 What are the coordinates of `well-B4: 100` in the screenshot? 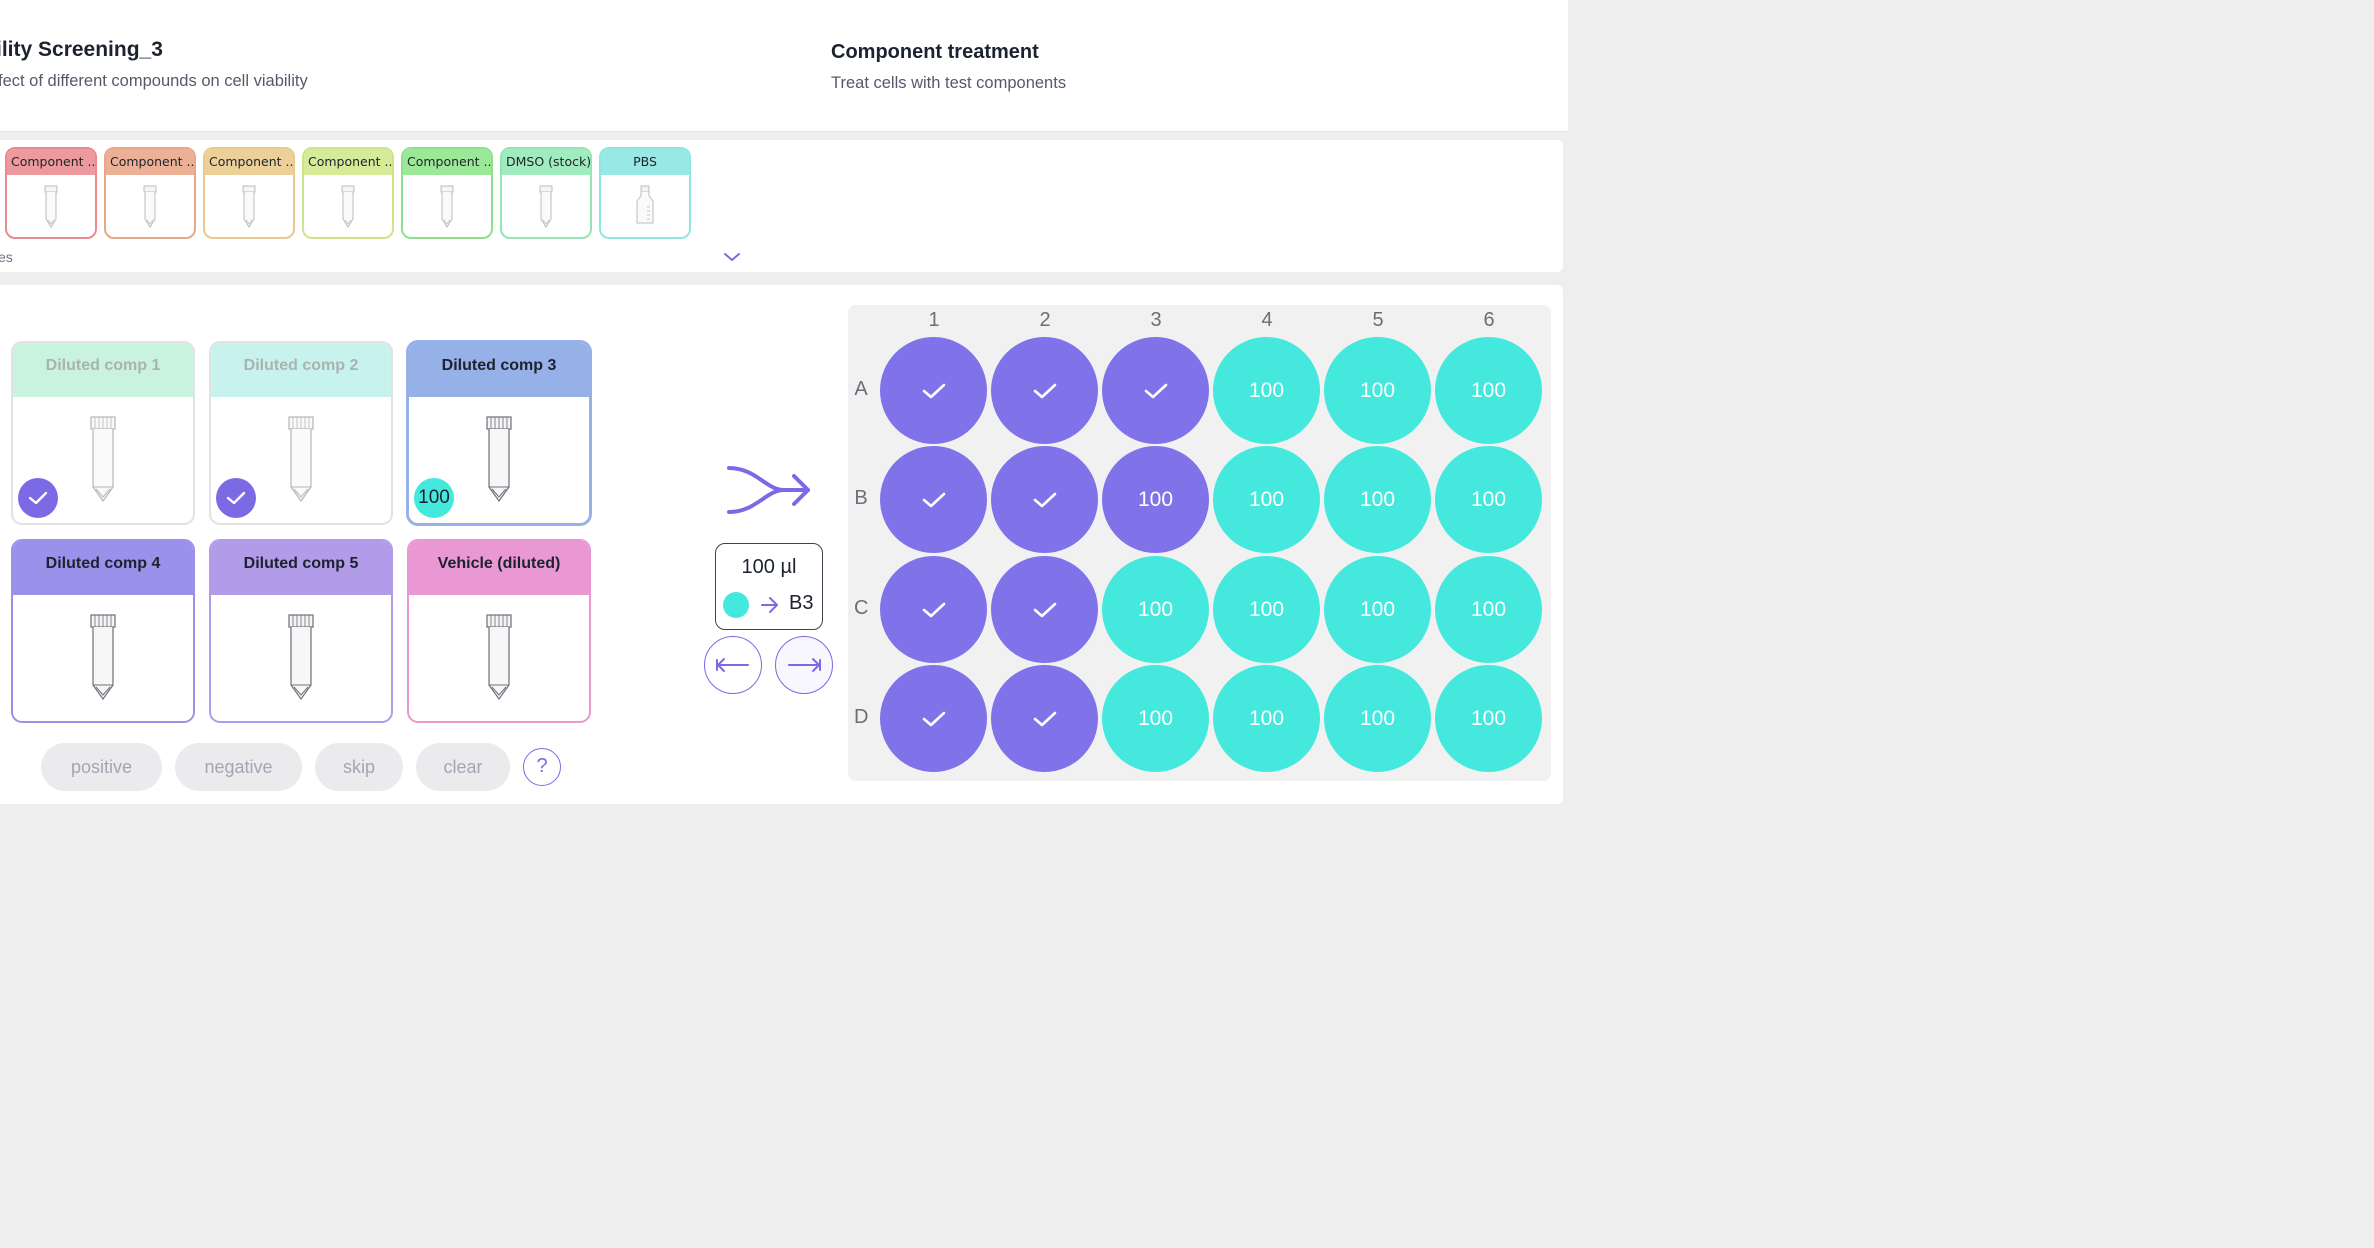 It's located at (1266, 499).